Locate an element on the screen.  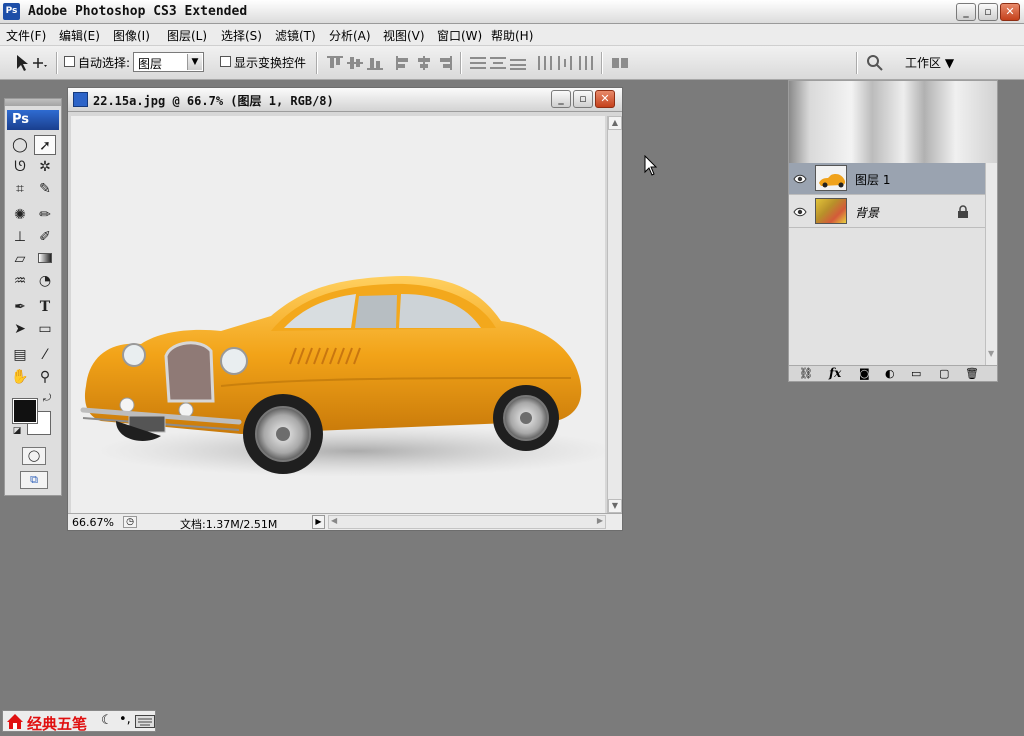
distribute-right-icon is located at coordinates (585, 63).